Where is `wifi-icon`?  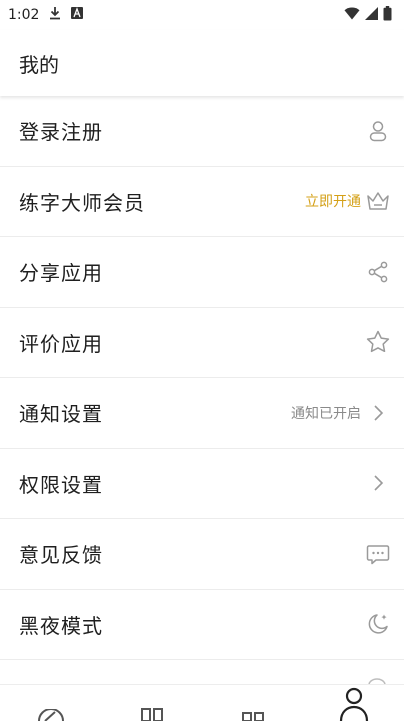 wifi-icon is located at coordinates (352, 15).